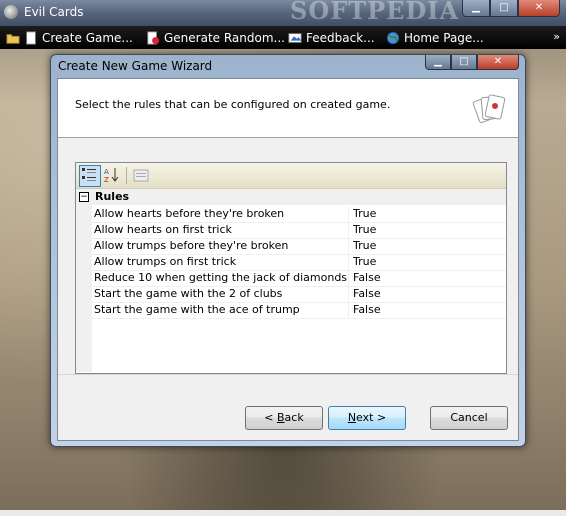 The image size is (566, 516). What do you see at coordinates (556, 36) in the screenshot?
I see `menu-overflow-chevron: »` at bounding box center [556, 36].